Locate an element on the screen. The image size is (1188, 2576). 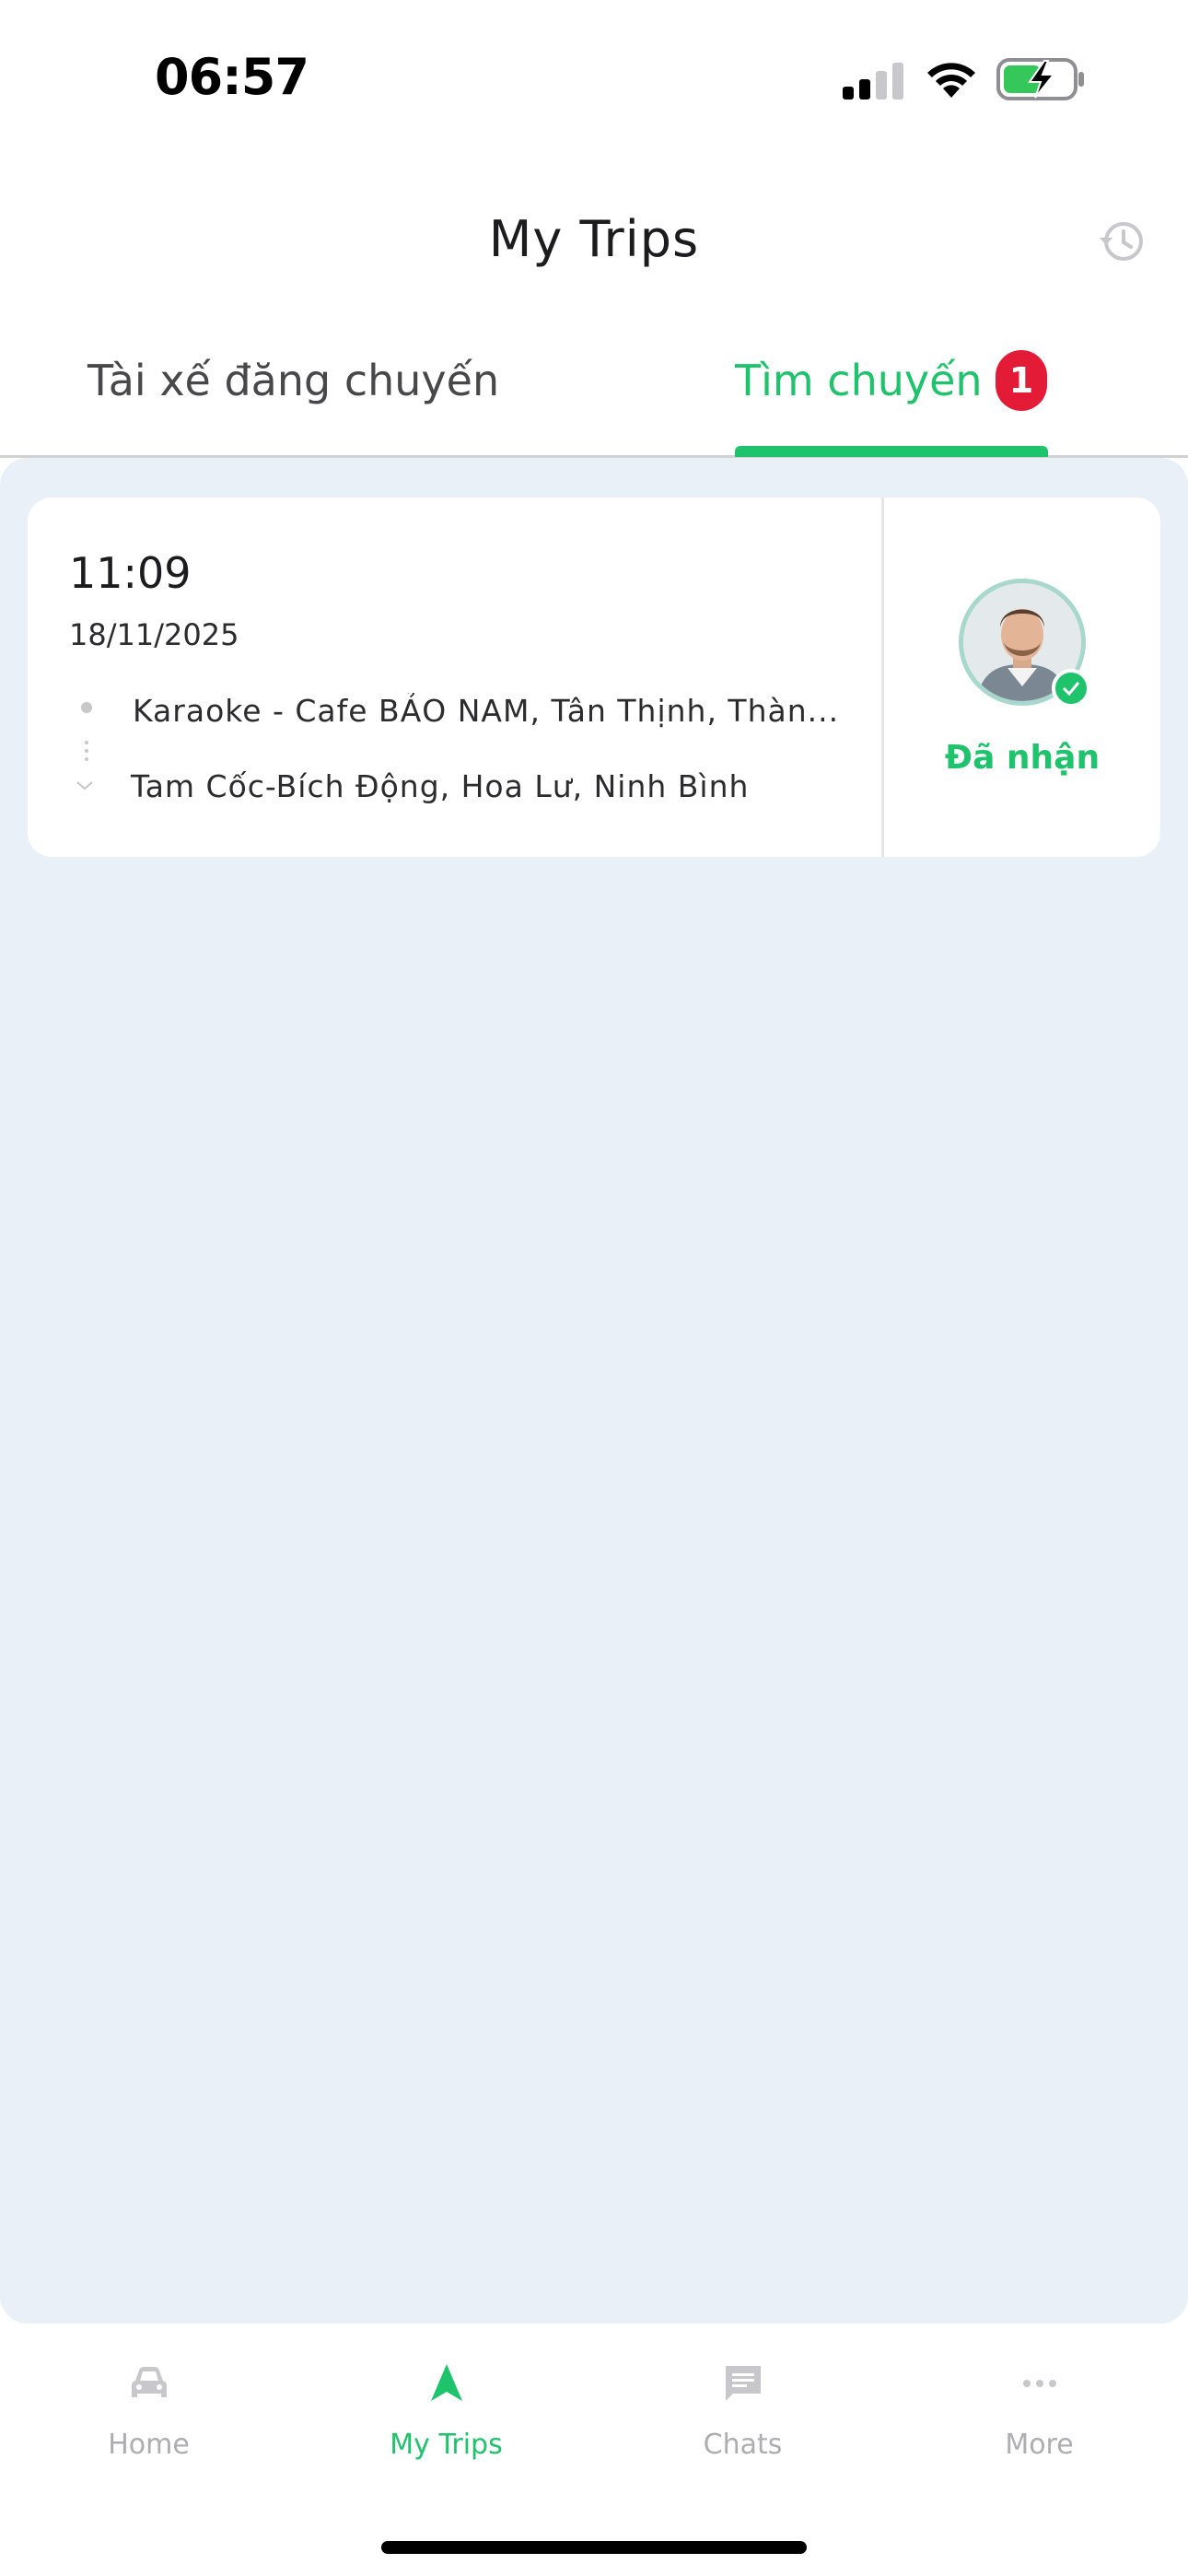
chat-icon is located at coordinates (743, 2383).